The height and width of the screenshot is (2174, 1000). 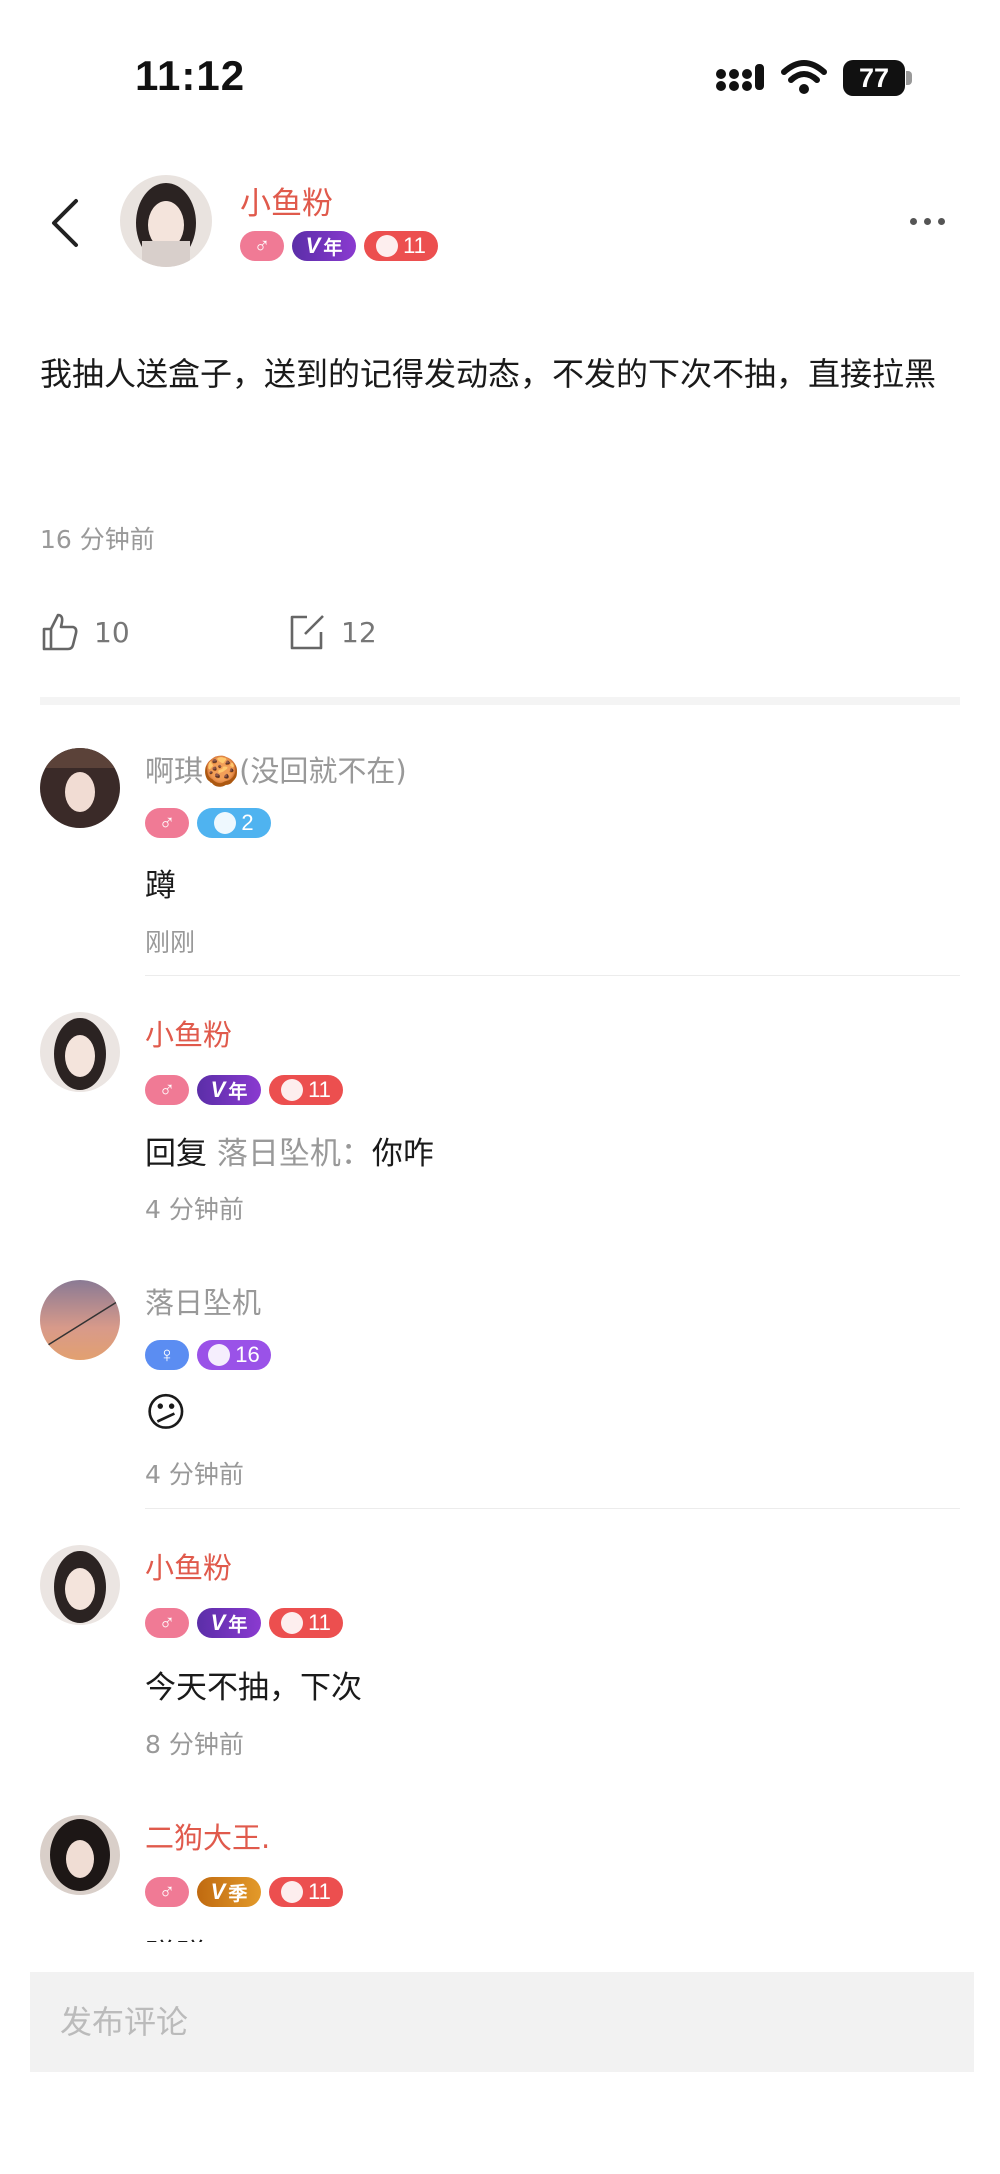 I want to click on comment-text: 蹲, so click(x=160, y=886).